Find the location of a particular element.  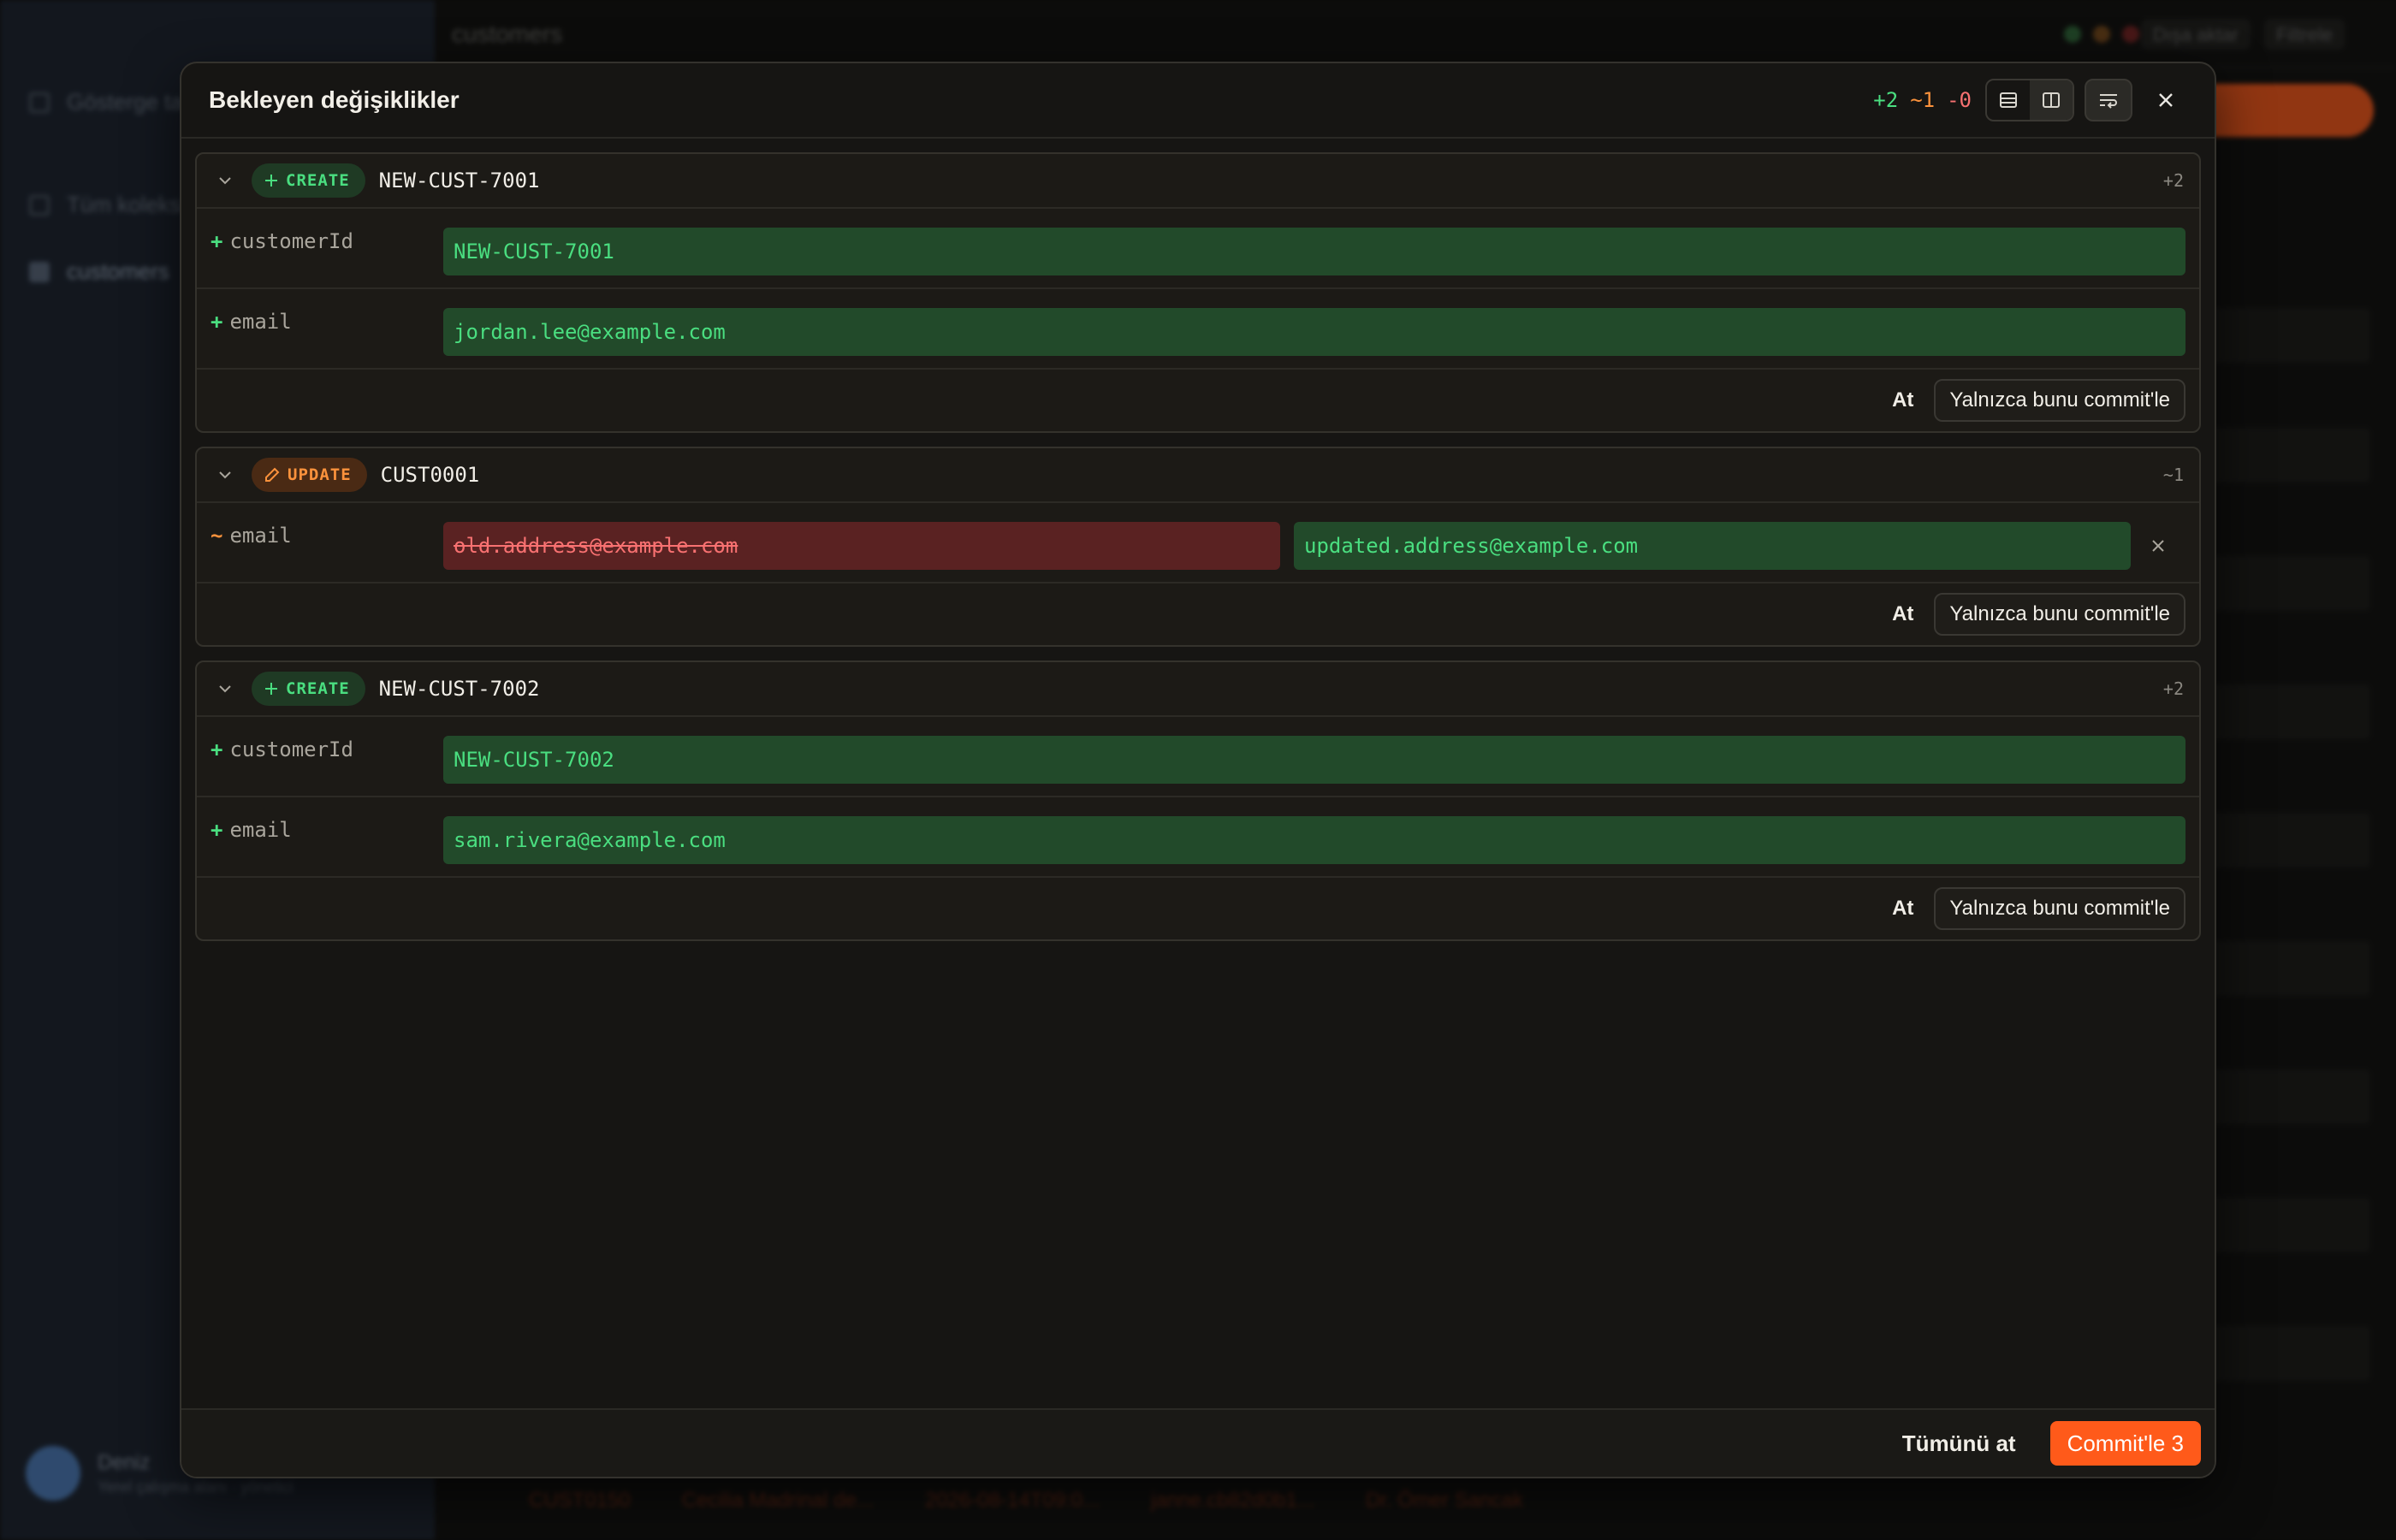

wrap-lines-button is located at coordinates (2108, 100).